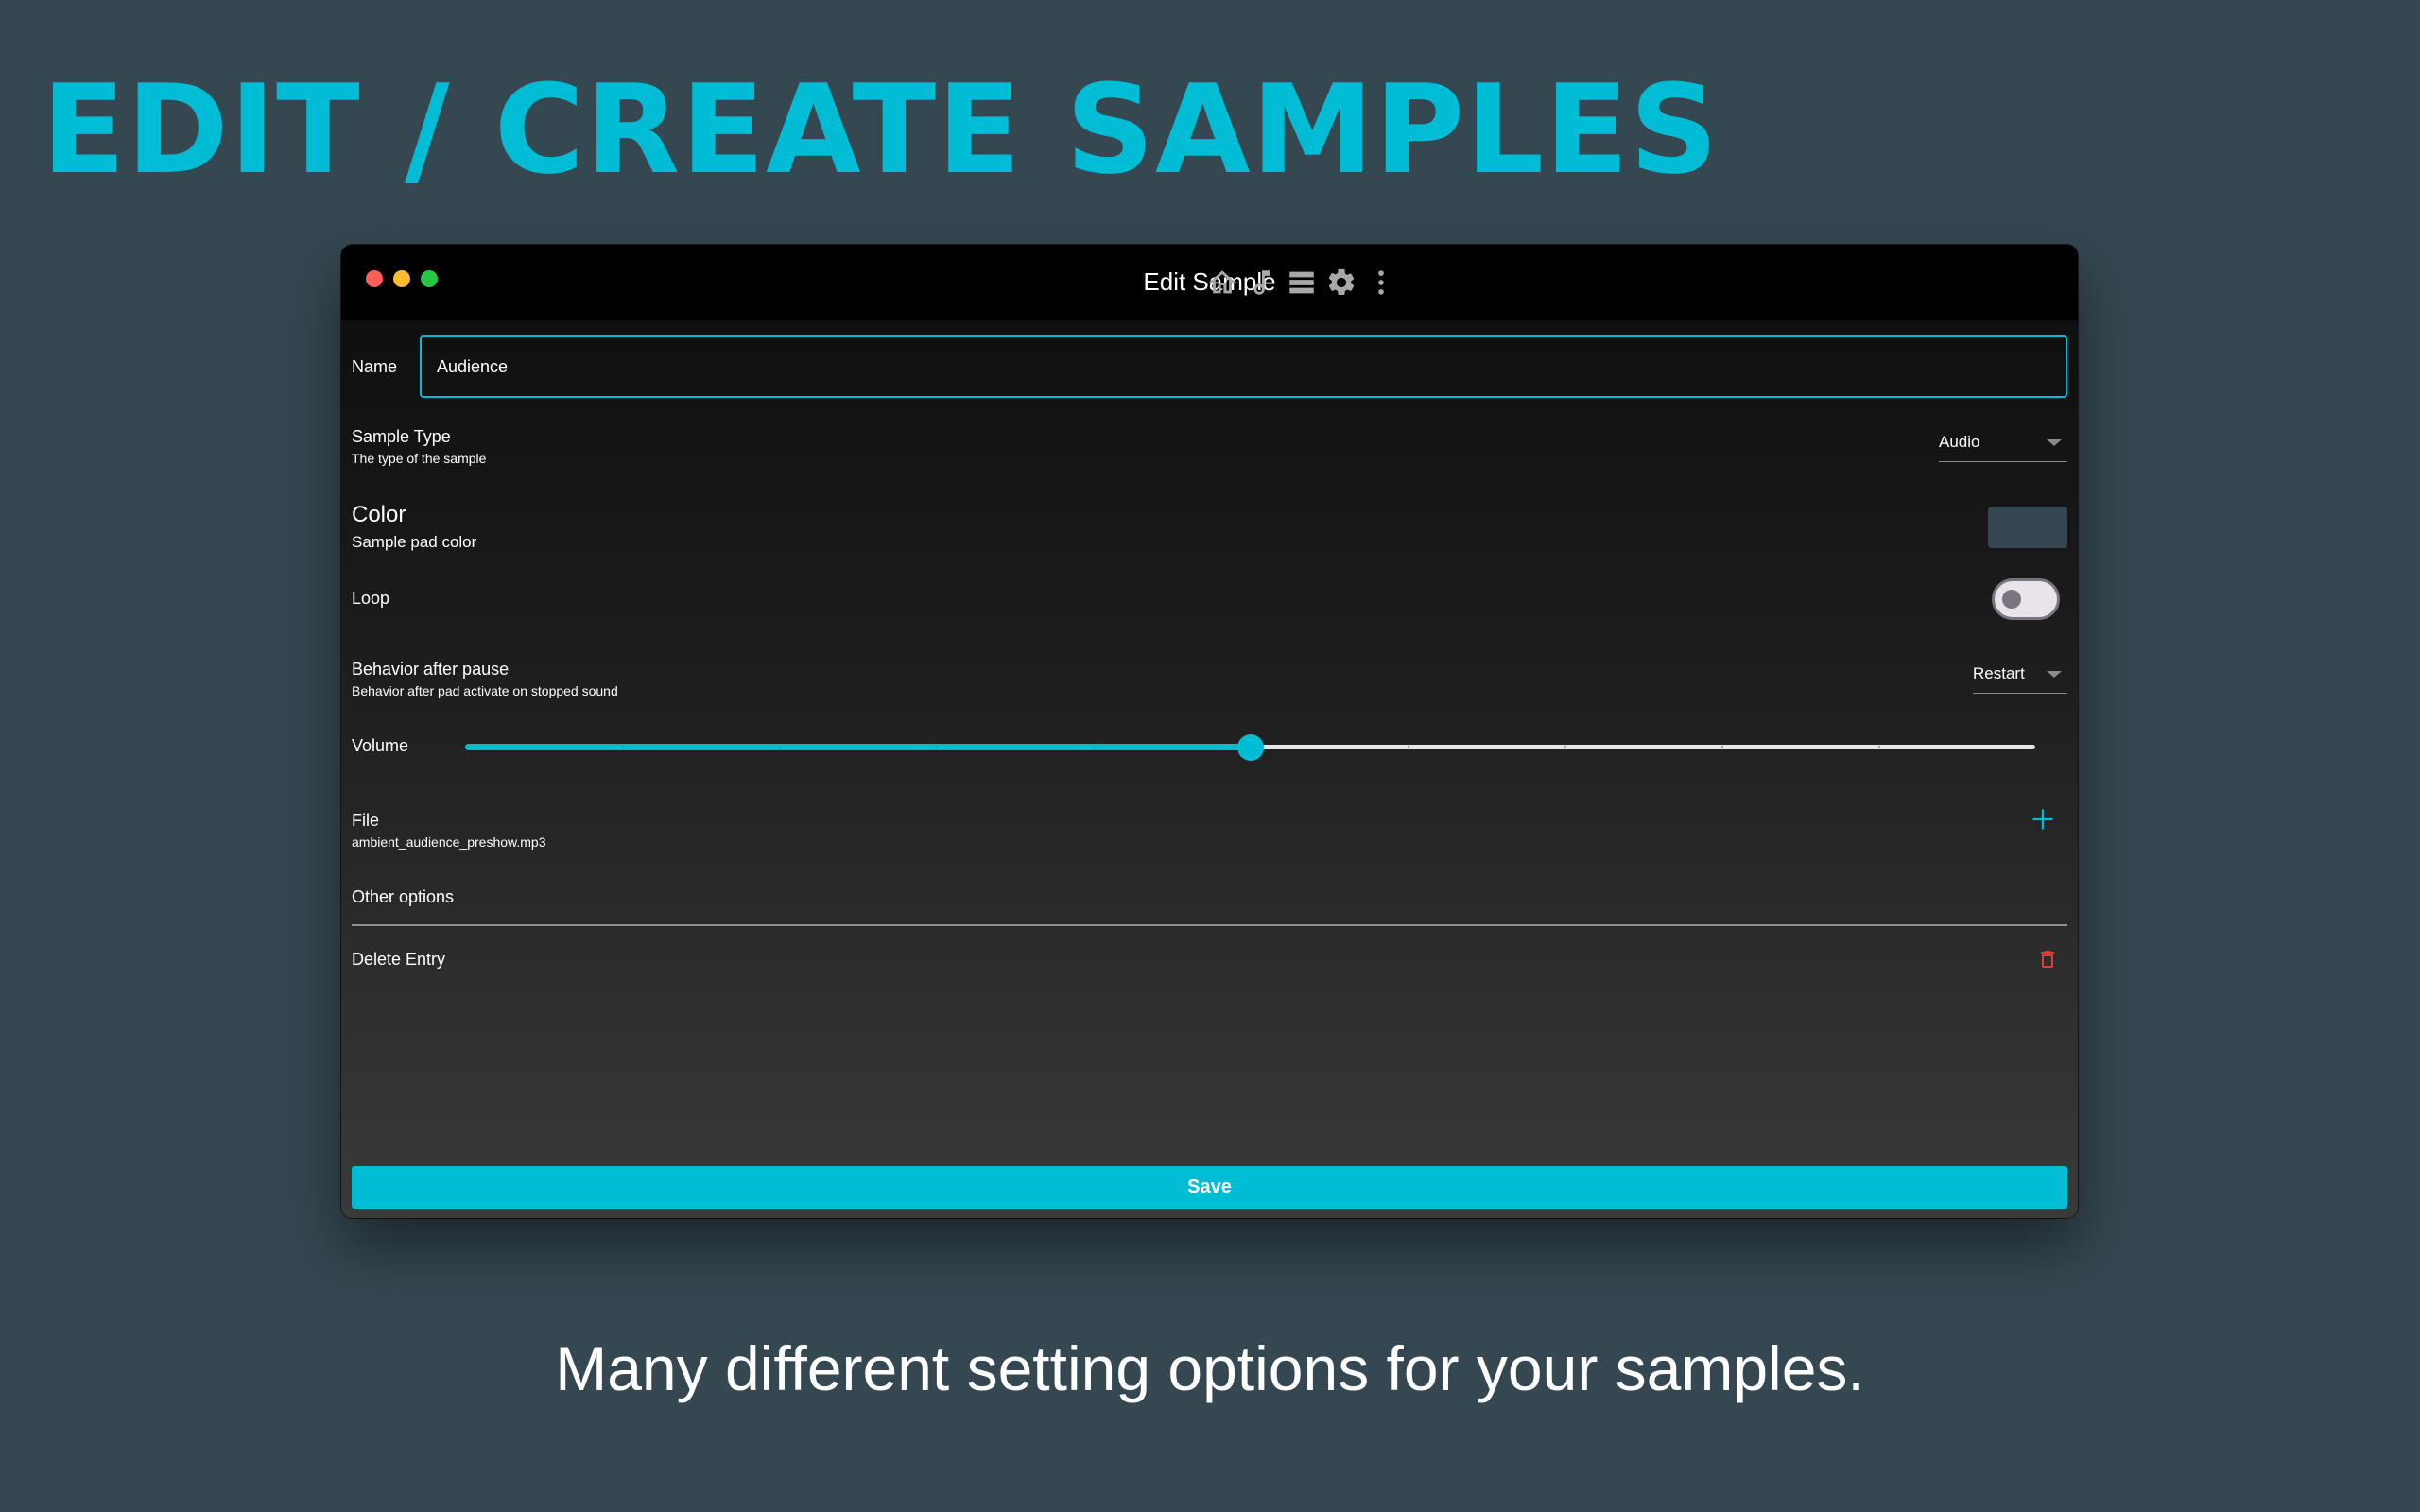  Describe the element at coordinates (858, 747) in the screenshot. I see `slider-fill` at that location.